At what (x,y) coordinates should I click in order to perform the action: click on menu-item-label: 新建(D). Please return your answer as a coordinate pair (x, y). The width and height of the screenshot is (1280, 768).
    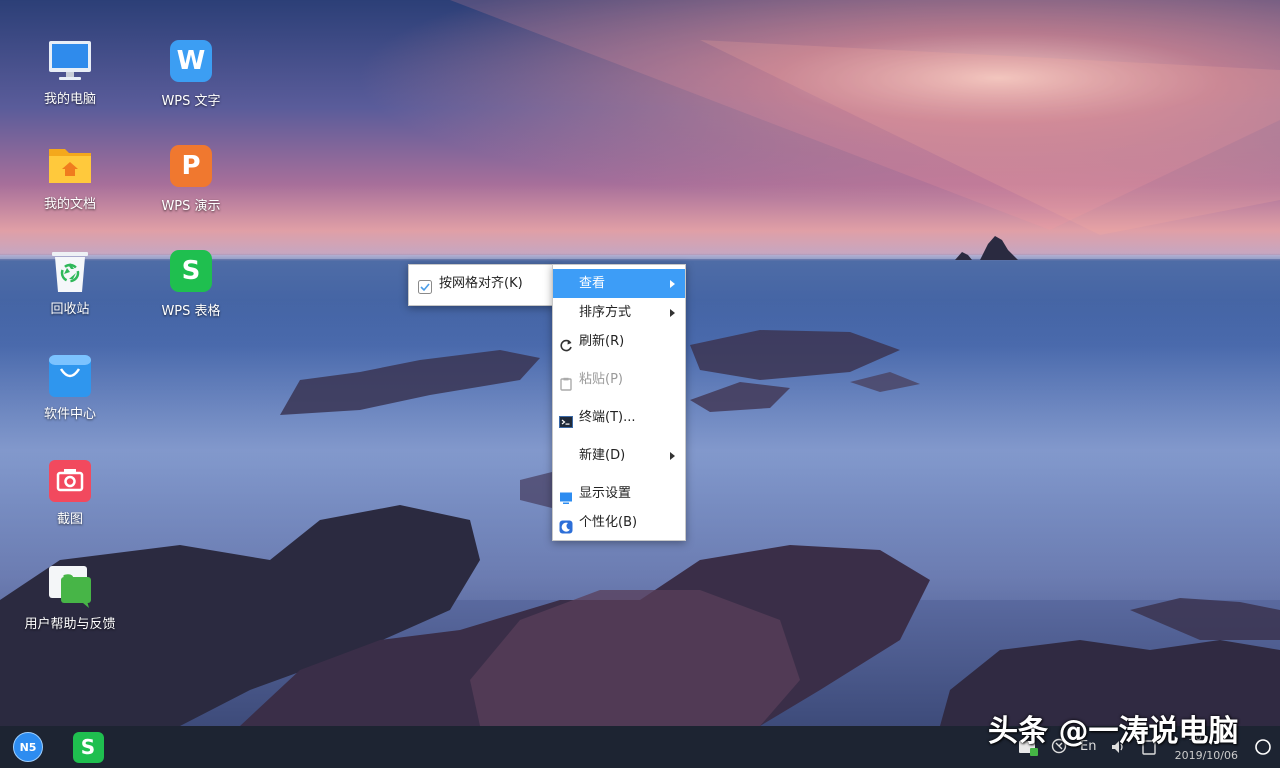
    Looking at the image, I should click on (602, 455).